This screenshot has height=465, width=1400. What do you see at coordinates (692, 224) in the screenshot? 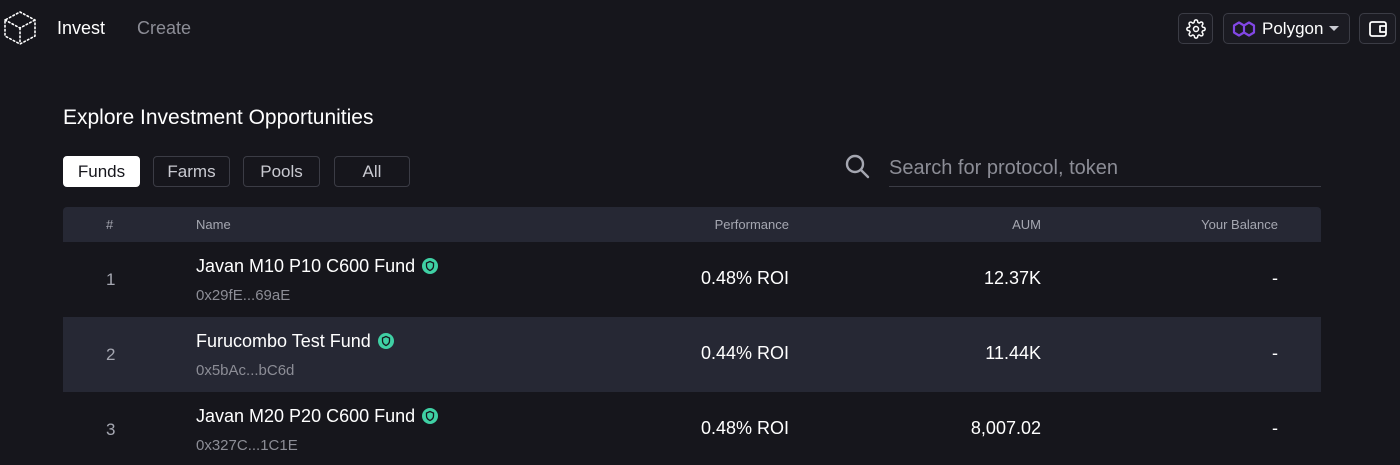
I see `table-header: # Name Performance AUM Your Balance` at bounding box center [692, 224].